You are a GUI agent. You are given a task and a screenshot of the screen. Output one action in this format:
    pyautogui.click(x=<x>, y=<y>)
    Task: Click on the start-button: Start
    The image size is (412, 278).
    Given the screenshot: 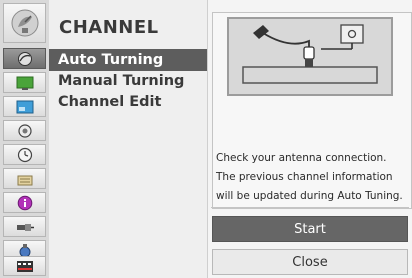 What is the action you would take?
    pyautogui.click(x=310, y=229)
    